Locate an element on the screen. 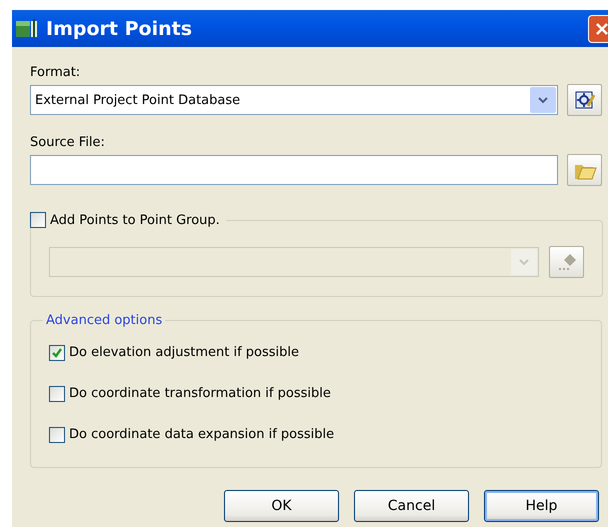  settings-icon is located at coordinates (585, 100).